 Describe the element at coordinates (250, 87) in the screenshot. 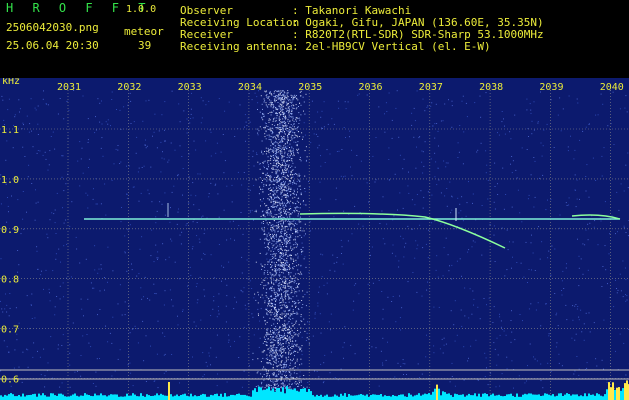

I see `time-tick-label: 2034` at that location.